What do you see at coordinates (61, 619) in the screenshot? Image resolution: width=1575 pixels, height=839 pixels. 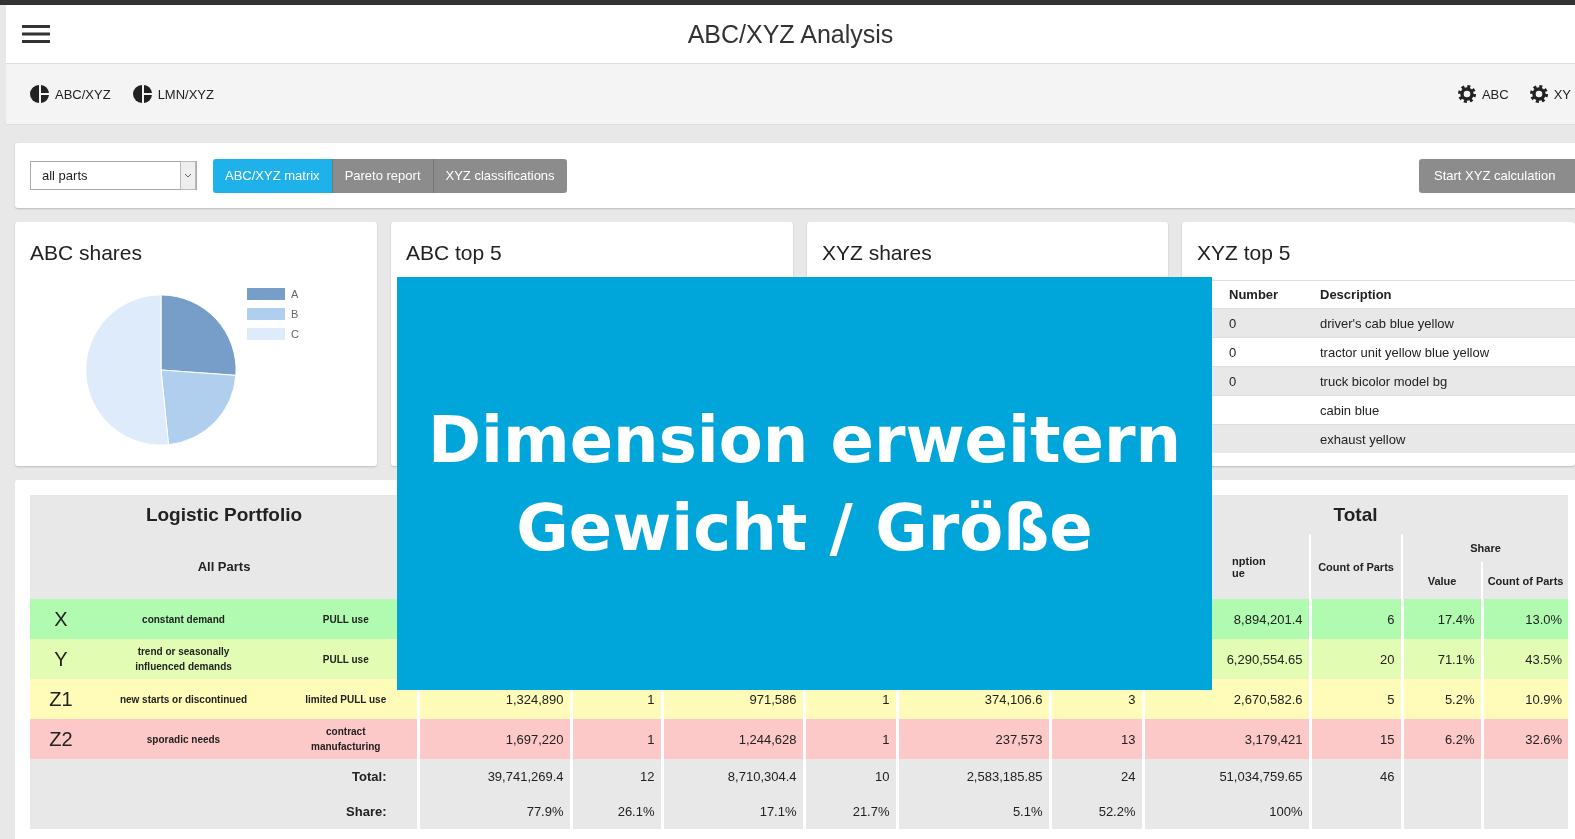 I see `table-cell: X` at bounding box center [61, 619].